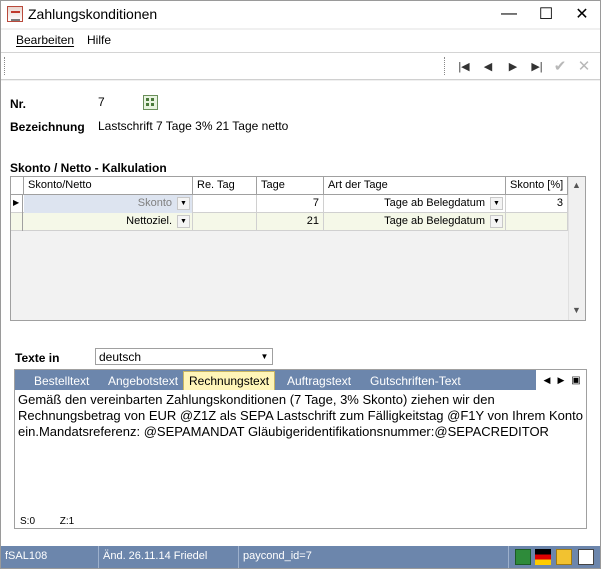 The image size is (601, 569). I want to click on grid-scrollbar: ▲ ▼, so click(576, 248).